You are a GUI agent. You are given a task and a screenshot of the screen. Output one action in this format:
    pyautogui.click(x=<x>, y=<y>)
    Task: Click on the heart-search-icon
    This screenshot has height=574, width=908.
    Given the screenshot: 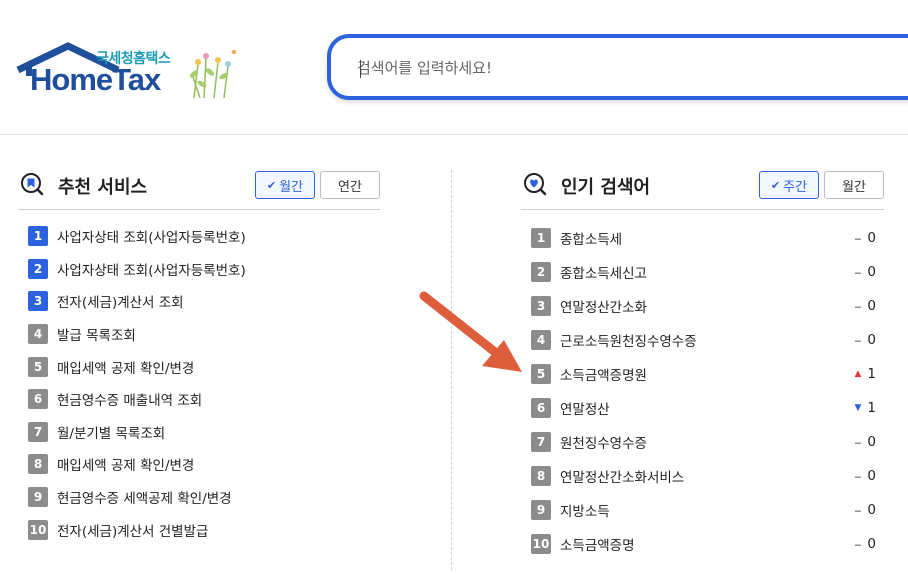 What is the action you would take?
    pyautogui.click(x=535, y=184)
    